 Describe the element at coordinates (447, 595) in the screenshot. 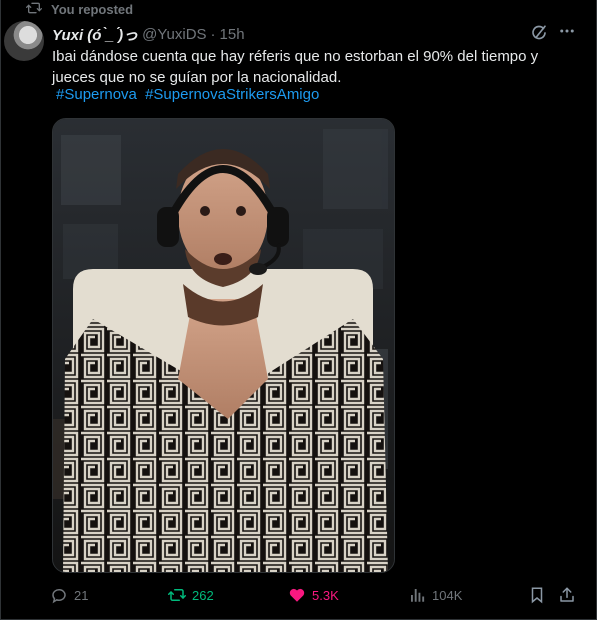

I see `views-count: 104K` at that location.